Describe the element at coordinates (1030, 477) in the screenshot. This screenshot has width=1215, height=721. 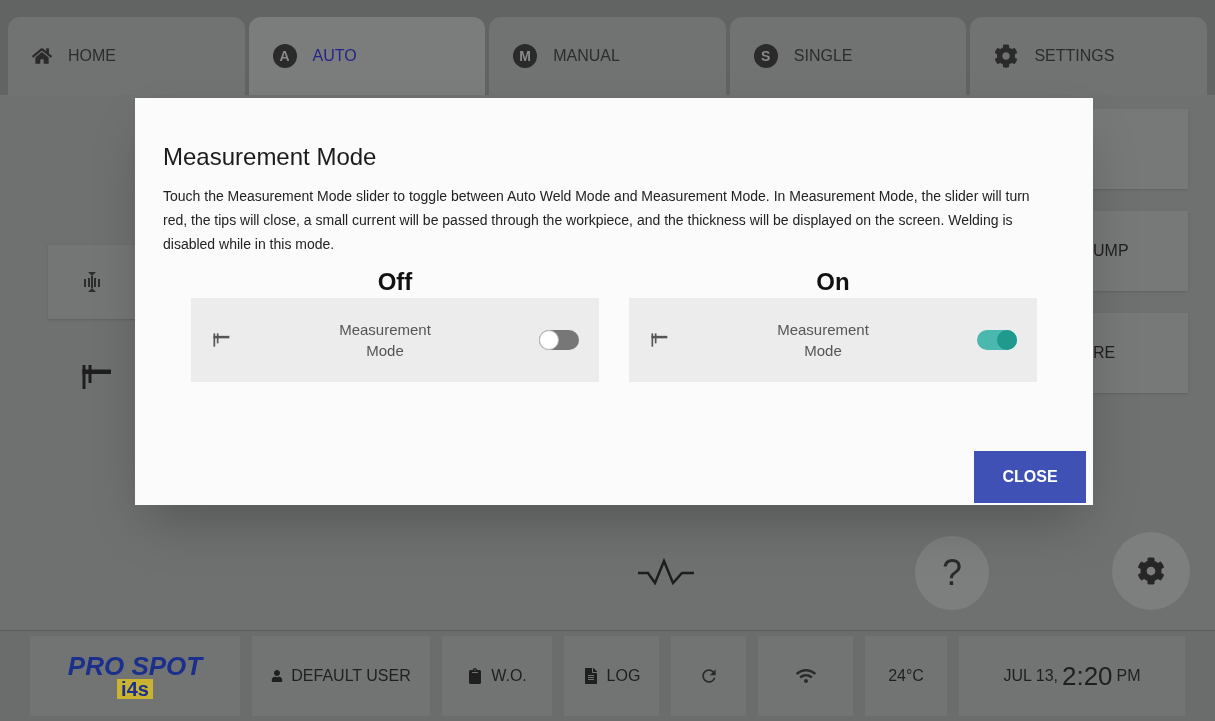
I see `close-button: CLOSE` at that location.